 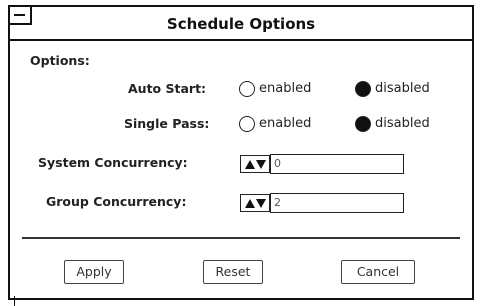 What do you see at coordinates (60, 60) in the screenshot?
I see `options-heading: Options:` at bounding box center [60, 60].